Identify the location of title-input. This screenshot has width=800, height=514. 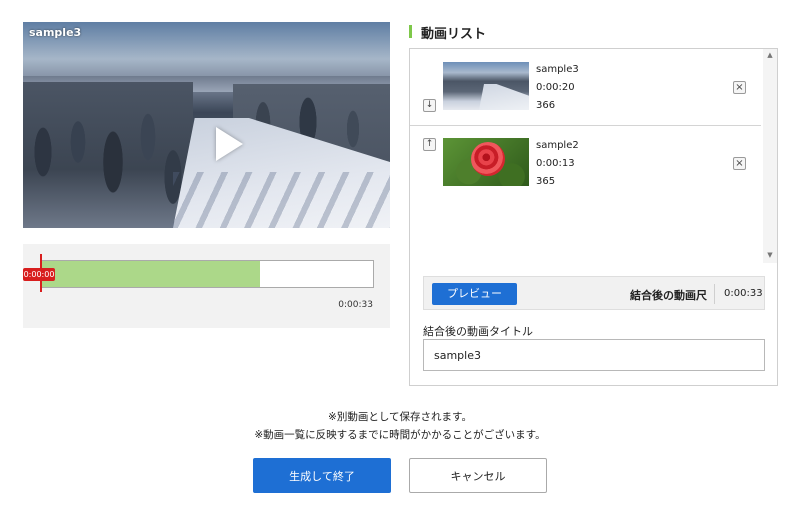
(594, 355).